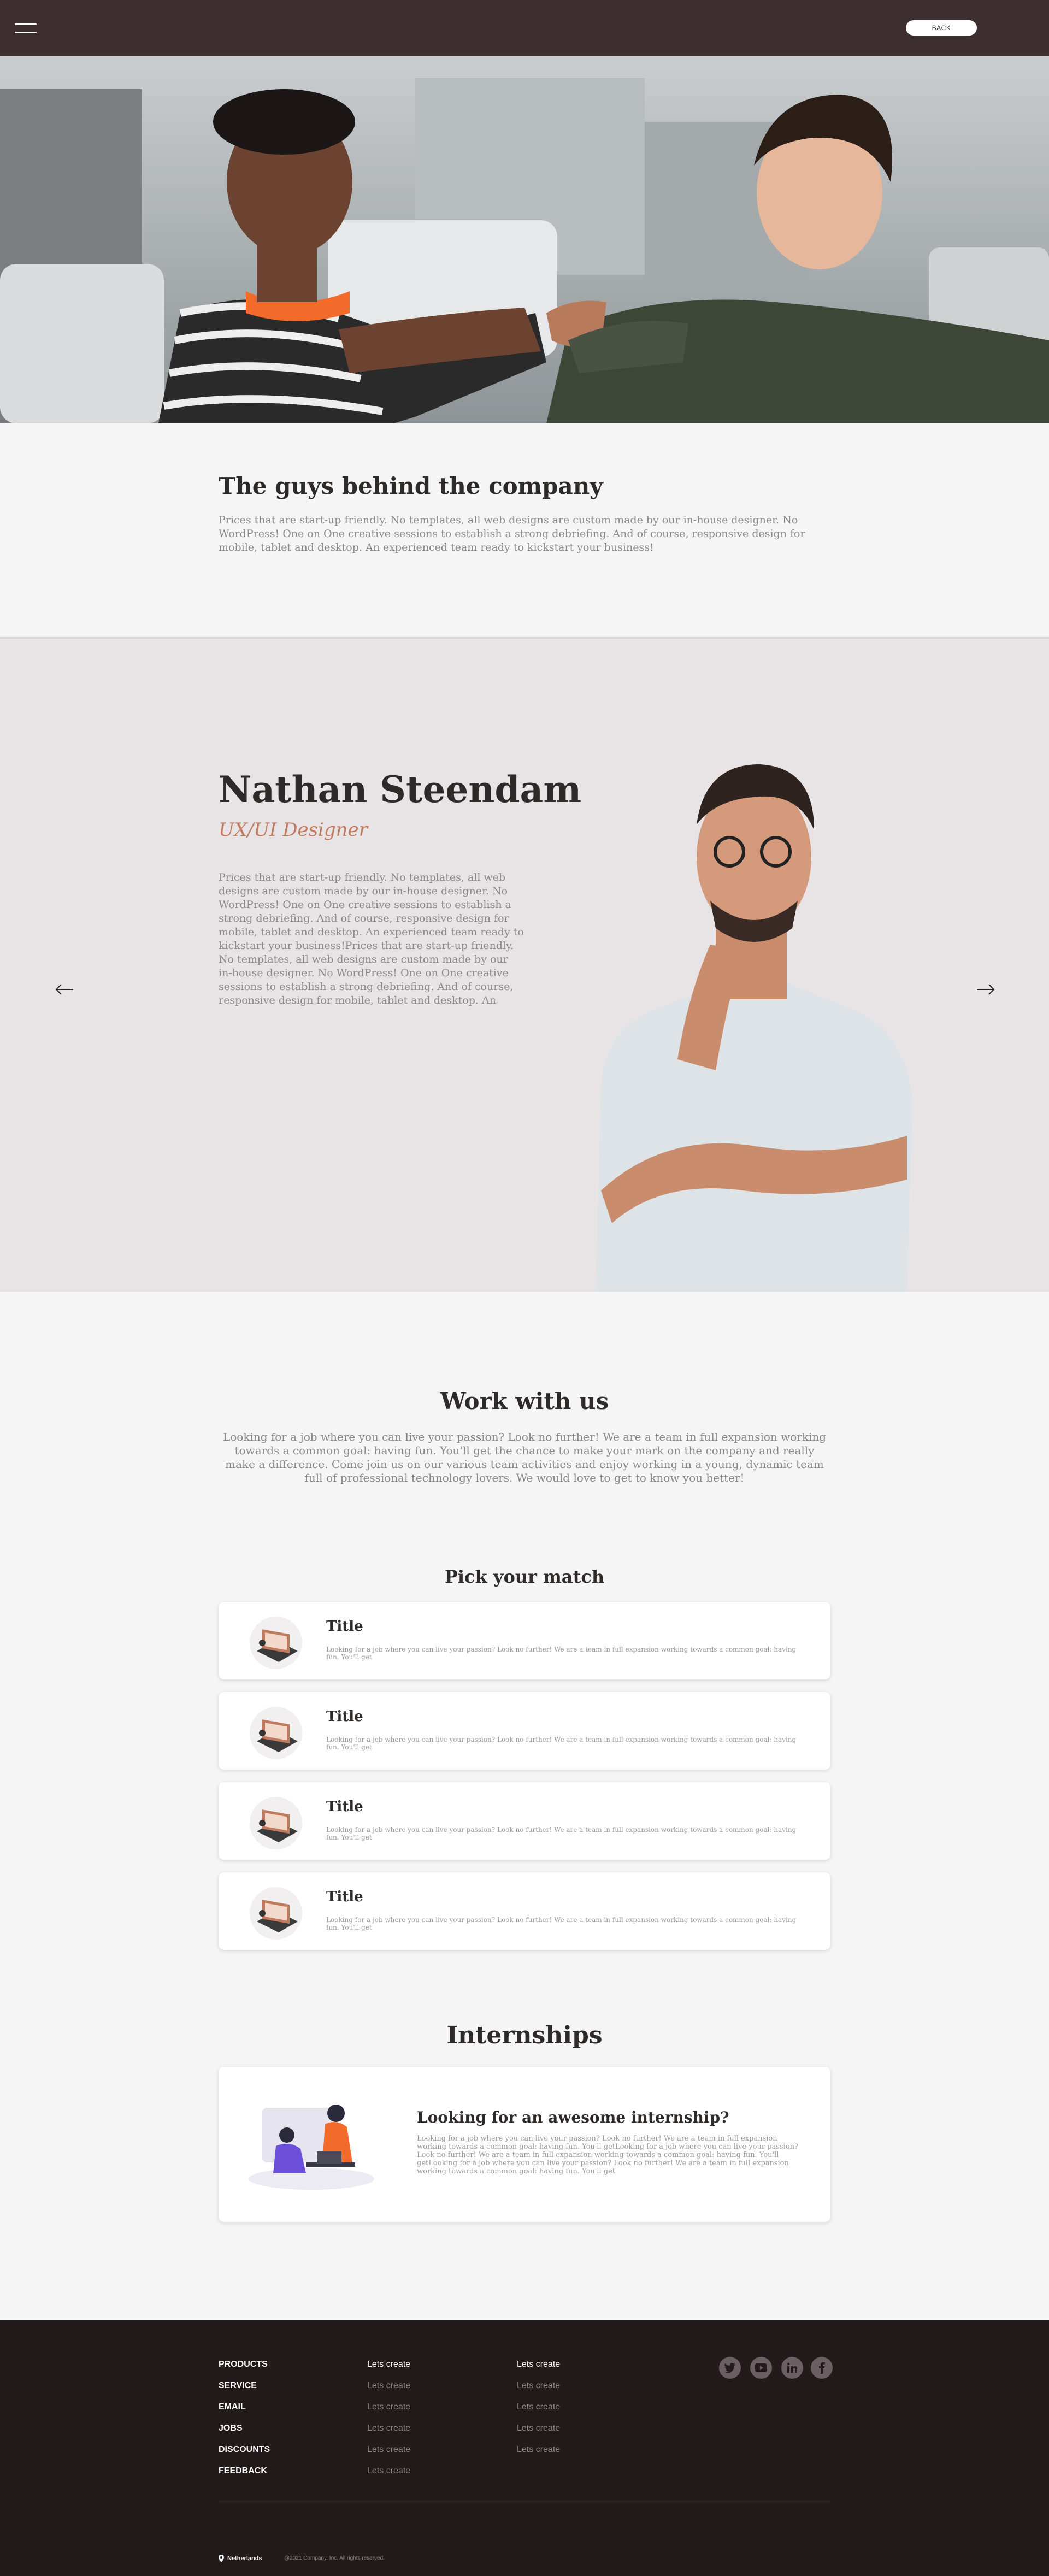  I want to click on work-title: Work with us, so click(525, 1401).